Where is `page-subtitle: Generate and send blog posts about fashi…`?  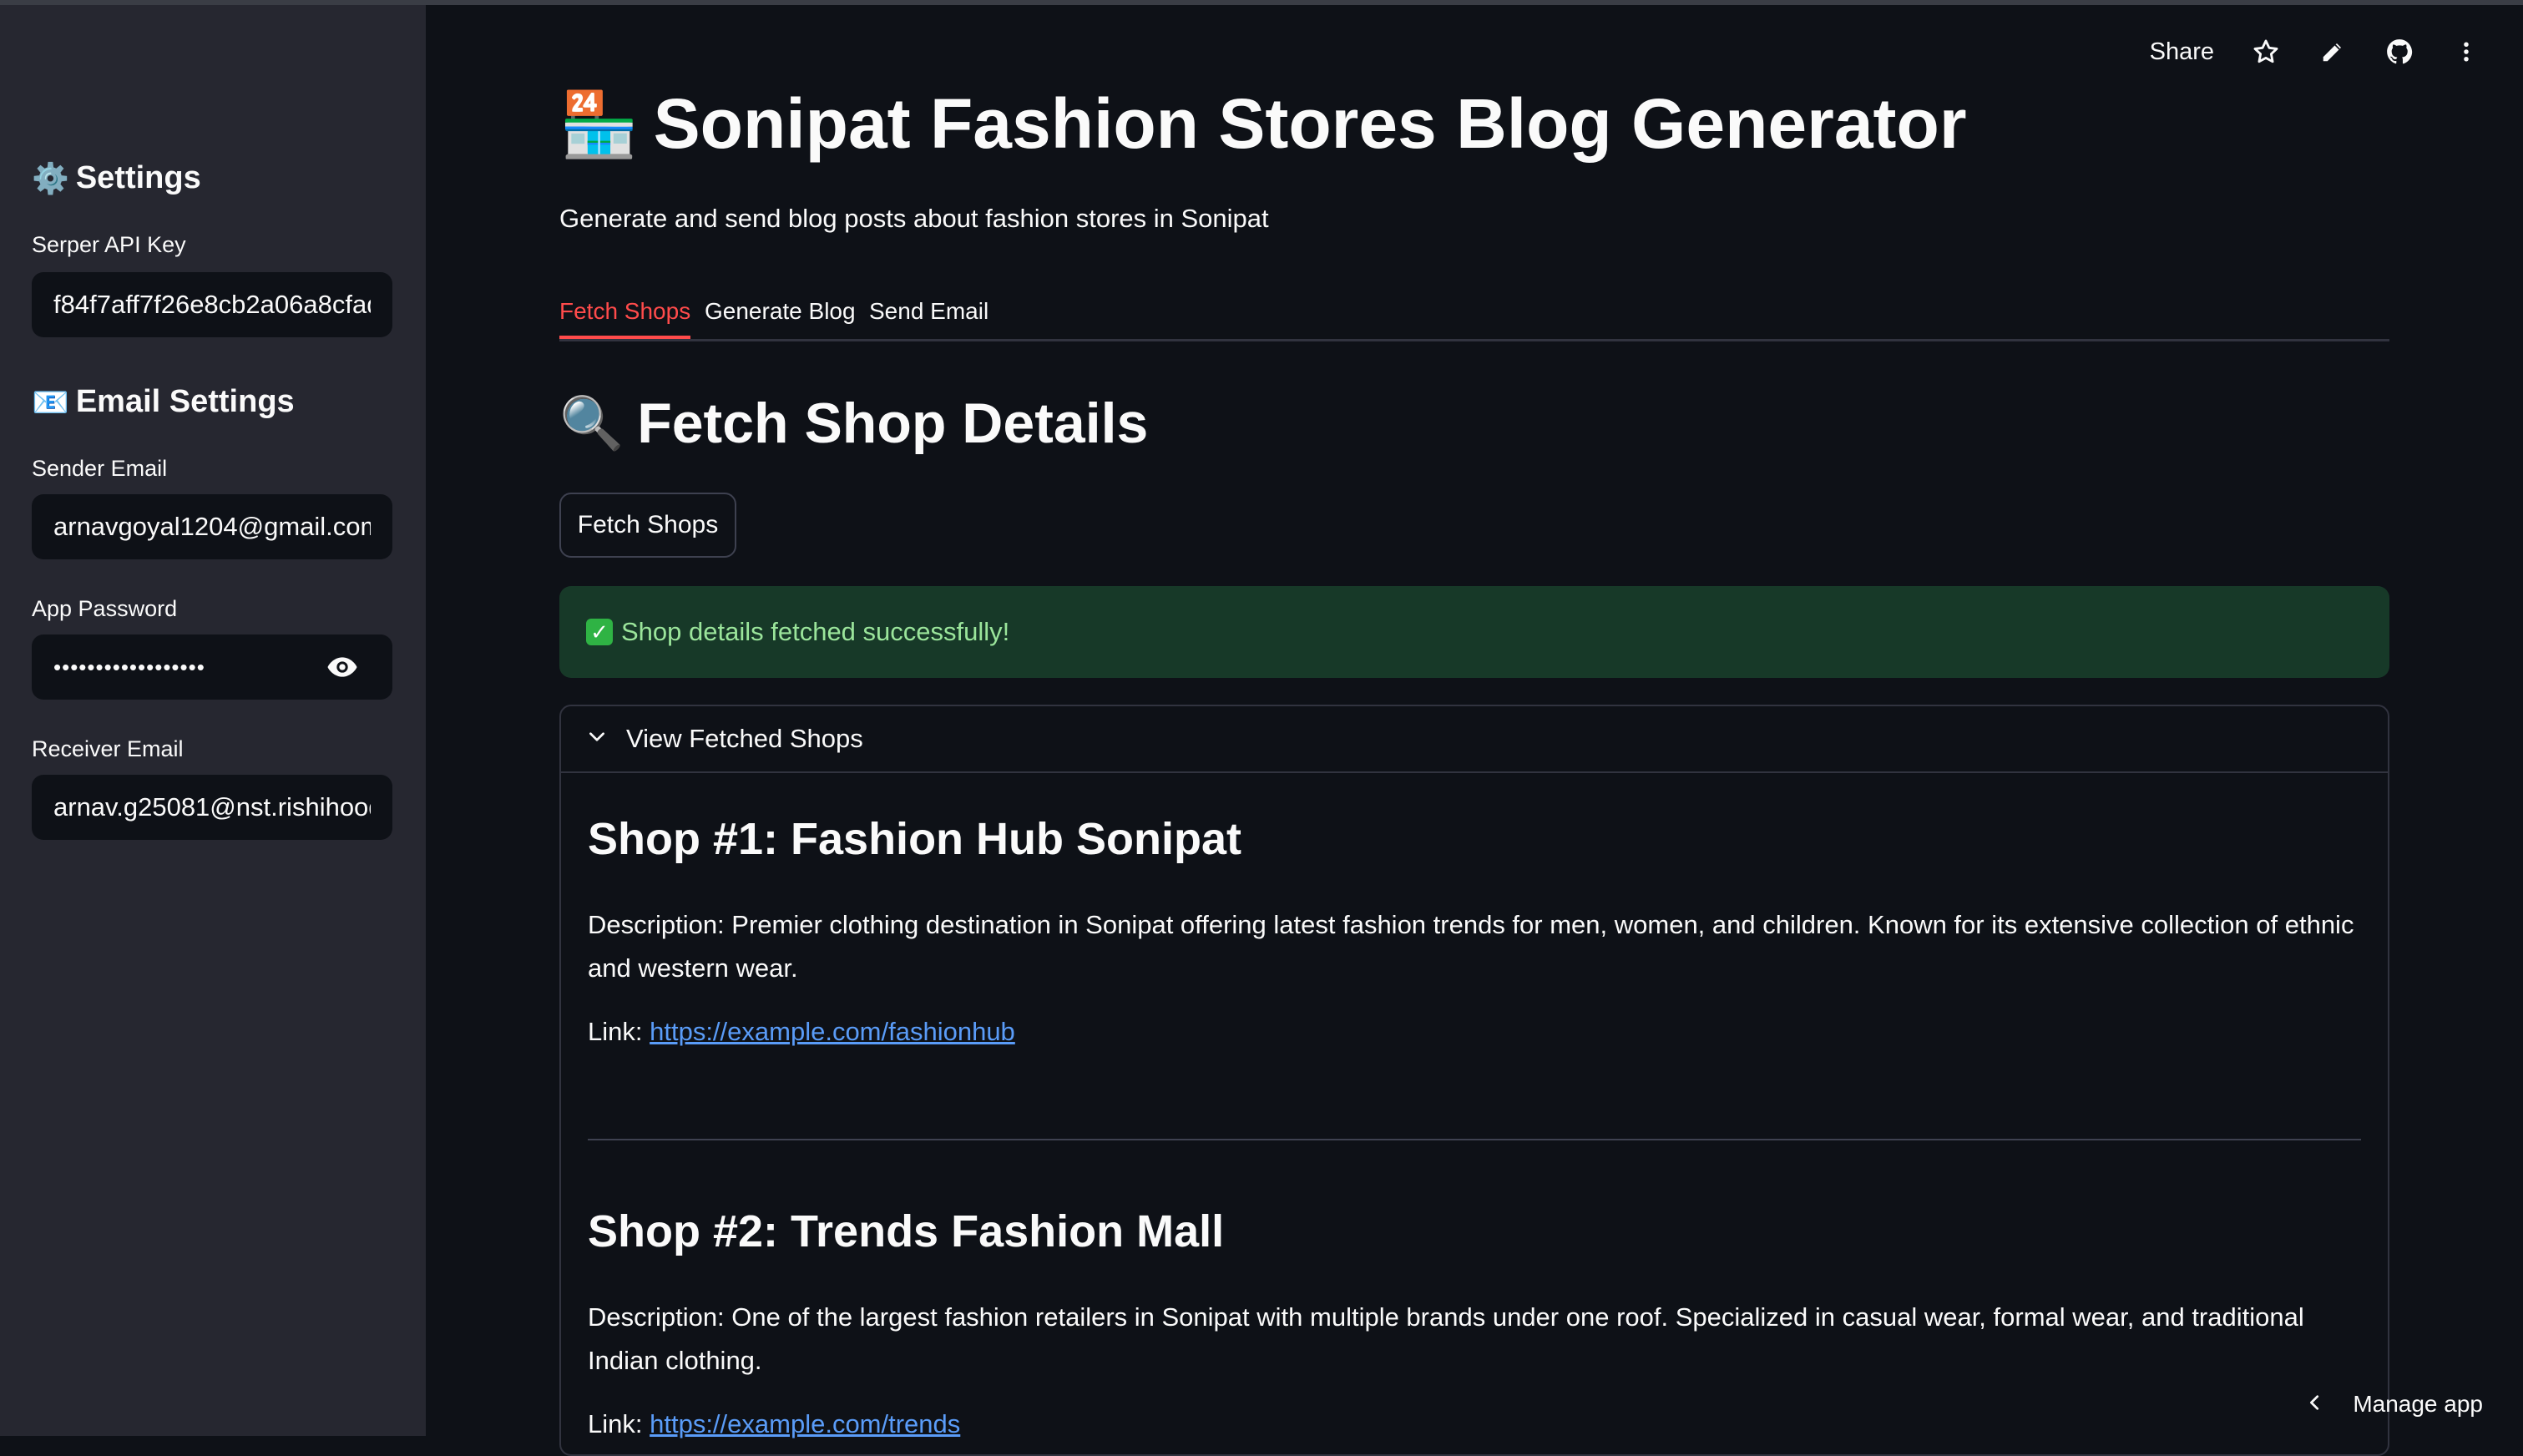 page-subtitle: Generate and send blog posts about fashi… is located at coordinates (914, 218).